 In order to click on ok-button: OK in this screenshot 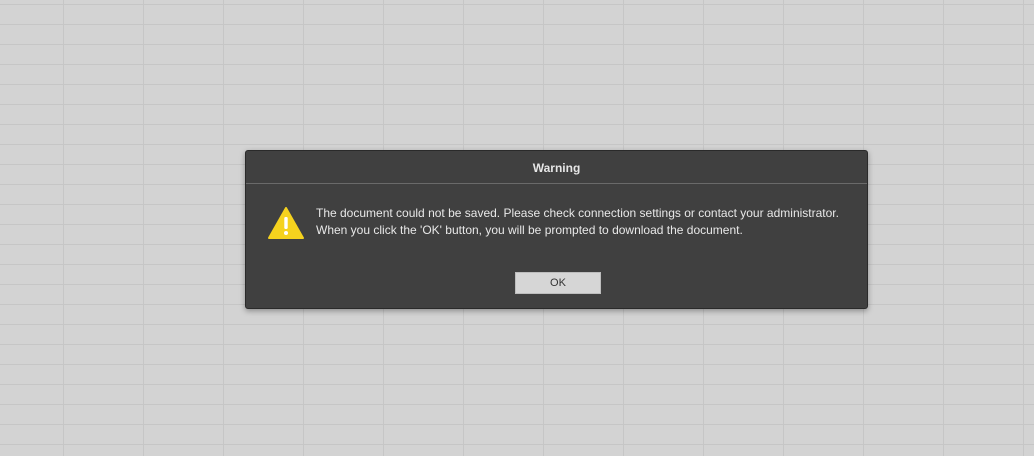, I will do `click(558, 283)`.